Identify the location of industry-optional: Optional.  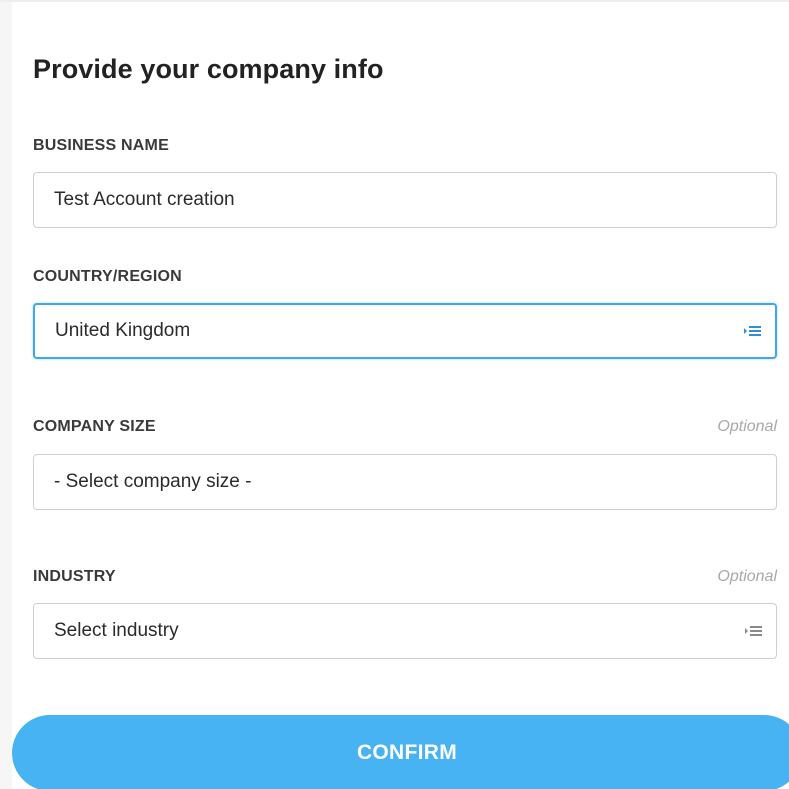
(747, 576).